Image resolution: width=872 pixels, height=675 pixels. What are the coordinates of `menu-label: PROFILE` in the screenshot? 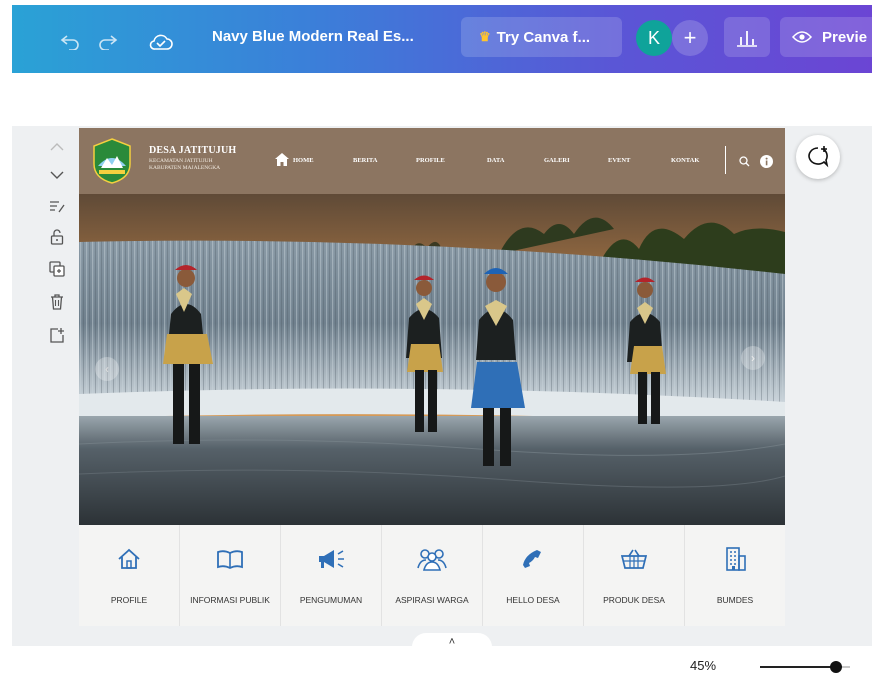 It's located at (129, 600).